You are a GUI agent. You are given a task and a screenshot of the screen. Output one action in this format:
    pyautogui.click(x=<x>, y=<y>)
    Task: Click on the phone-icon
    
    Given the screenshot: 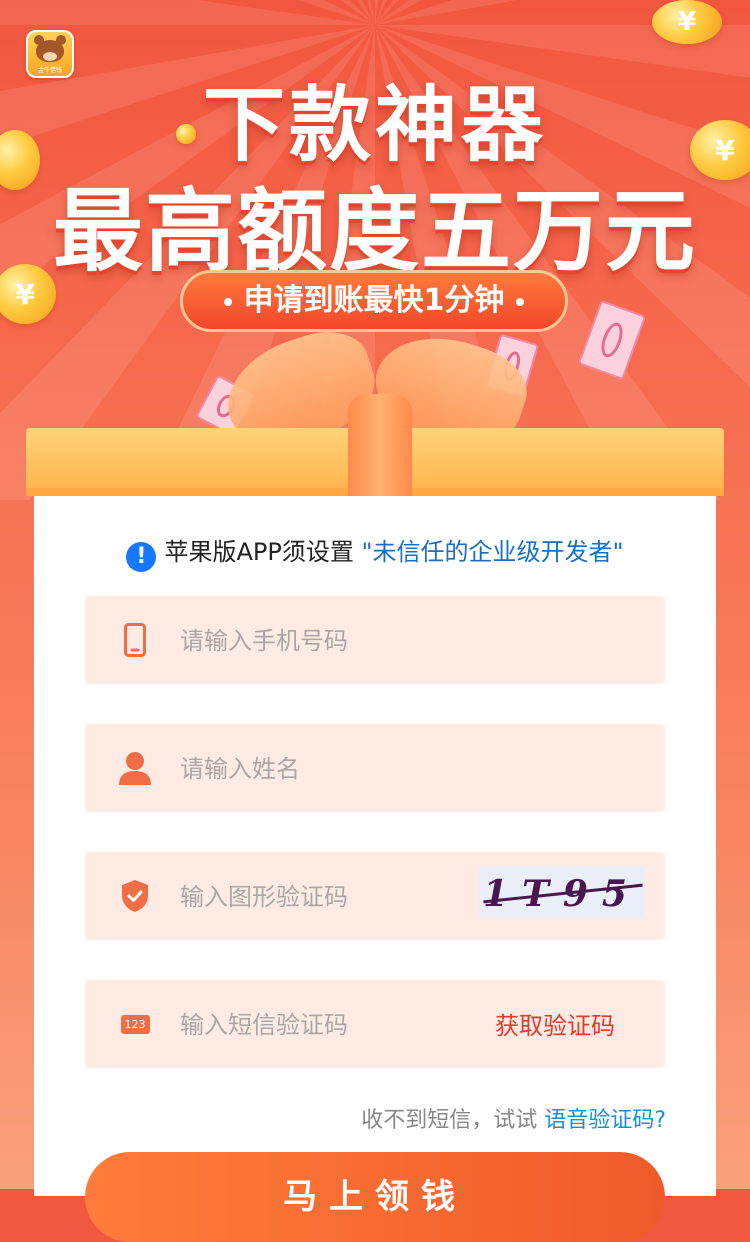 What is the action you would take?
    pyautogui.click(x=135, y=640)
    